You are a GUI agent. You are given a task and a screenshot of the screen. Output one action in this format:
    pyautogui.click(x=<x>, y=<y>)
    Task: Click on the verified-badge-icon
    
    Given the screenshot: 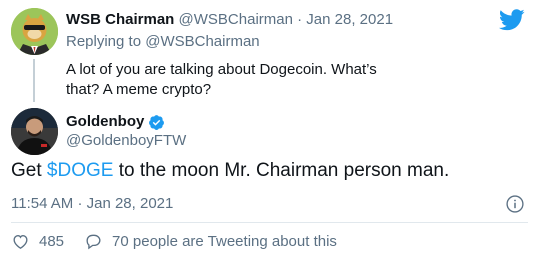 What is the action you would take?
    pyautogui.click(x=157, y=122)
    